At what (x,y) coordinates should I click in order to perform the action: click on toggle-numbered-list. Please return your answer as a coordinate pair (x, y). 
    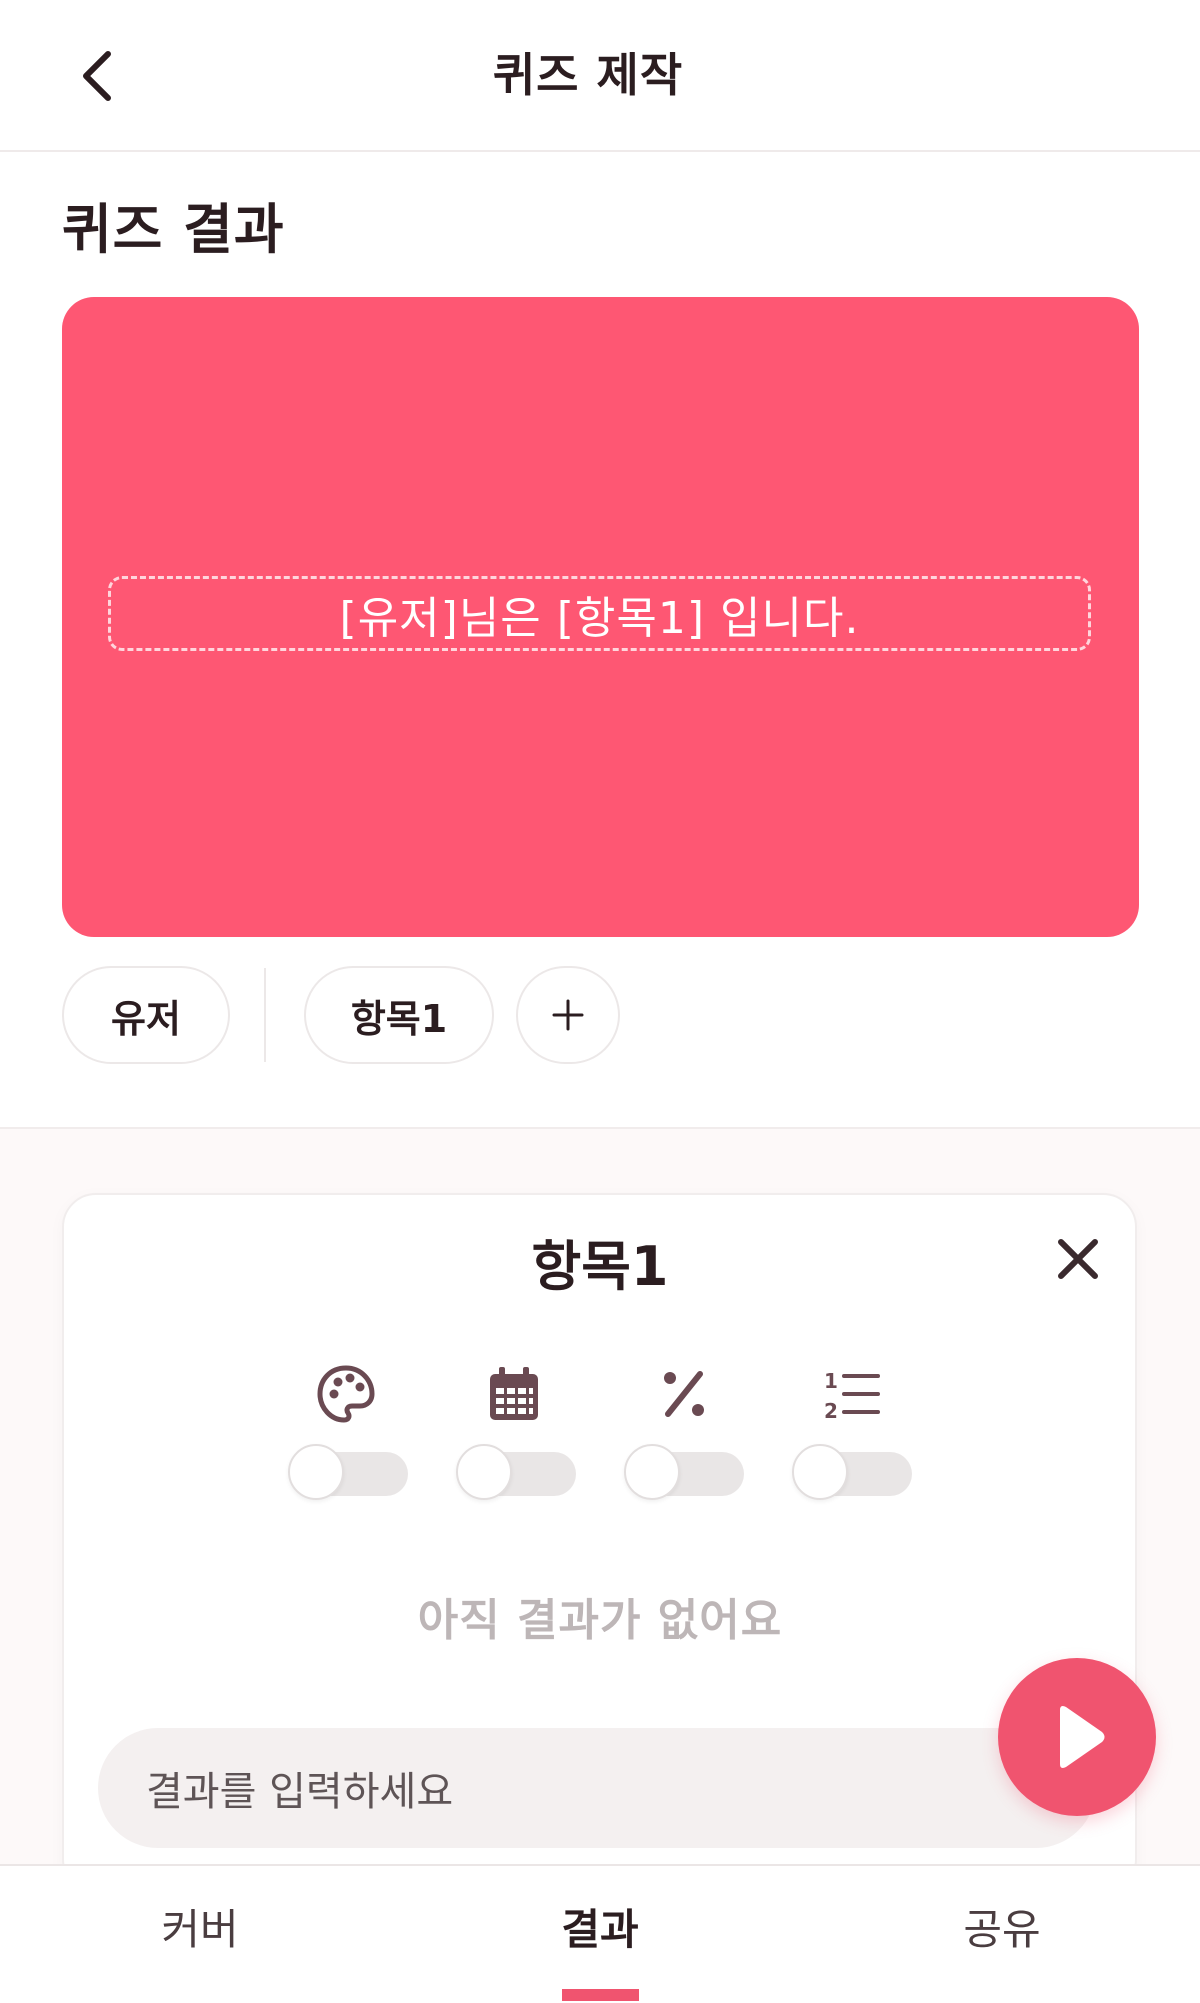
    Looking at the image, I should click on (852, 1472).